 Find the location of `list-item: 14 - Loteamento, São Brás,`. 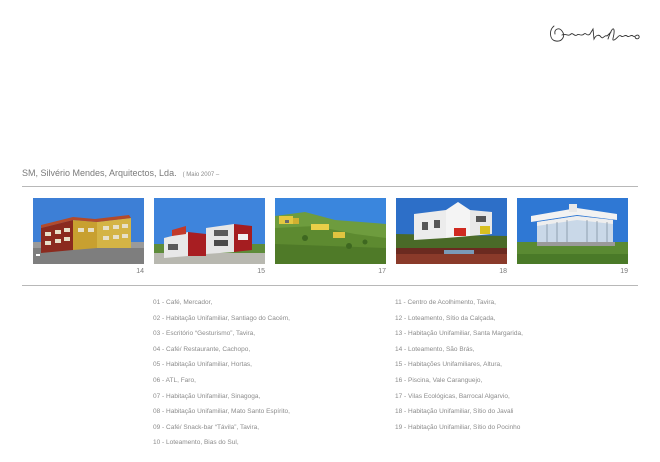

list-item: 14 - Loteamento, São Brás, is located at coordinates (459, 350).